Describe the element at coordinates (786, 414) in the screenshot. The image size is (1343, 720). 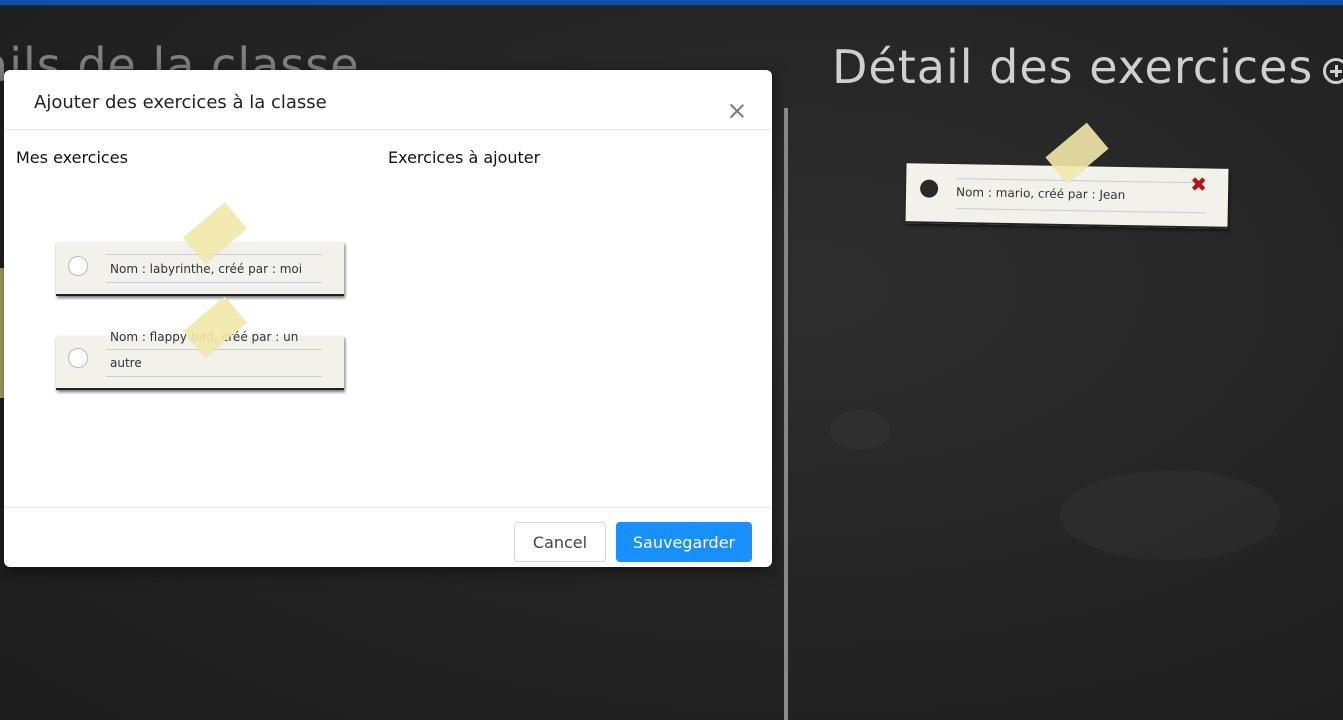
I see `column-divider` at that location.